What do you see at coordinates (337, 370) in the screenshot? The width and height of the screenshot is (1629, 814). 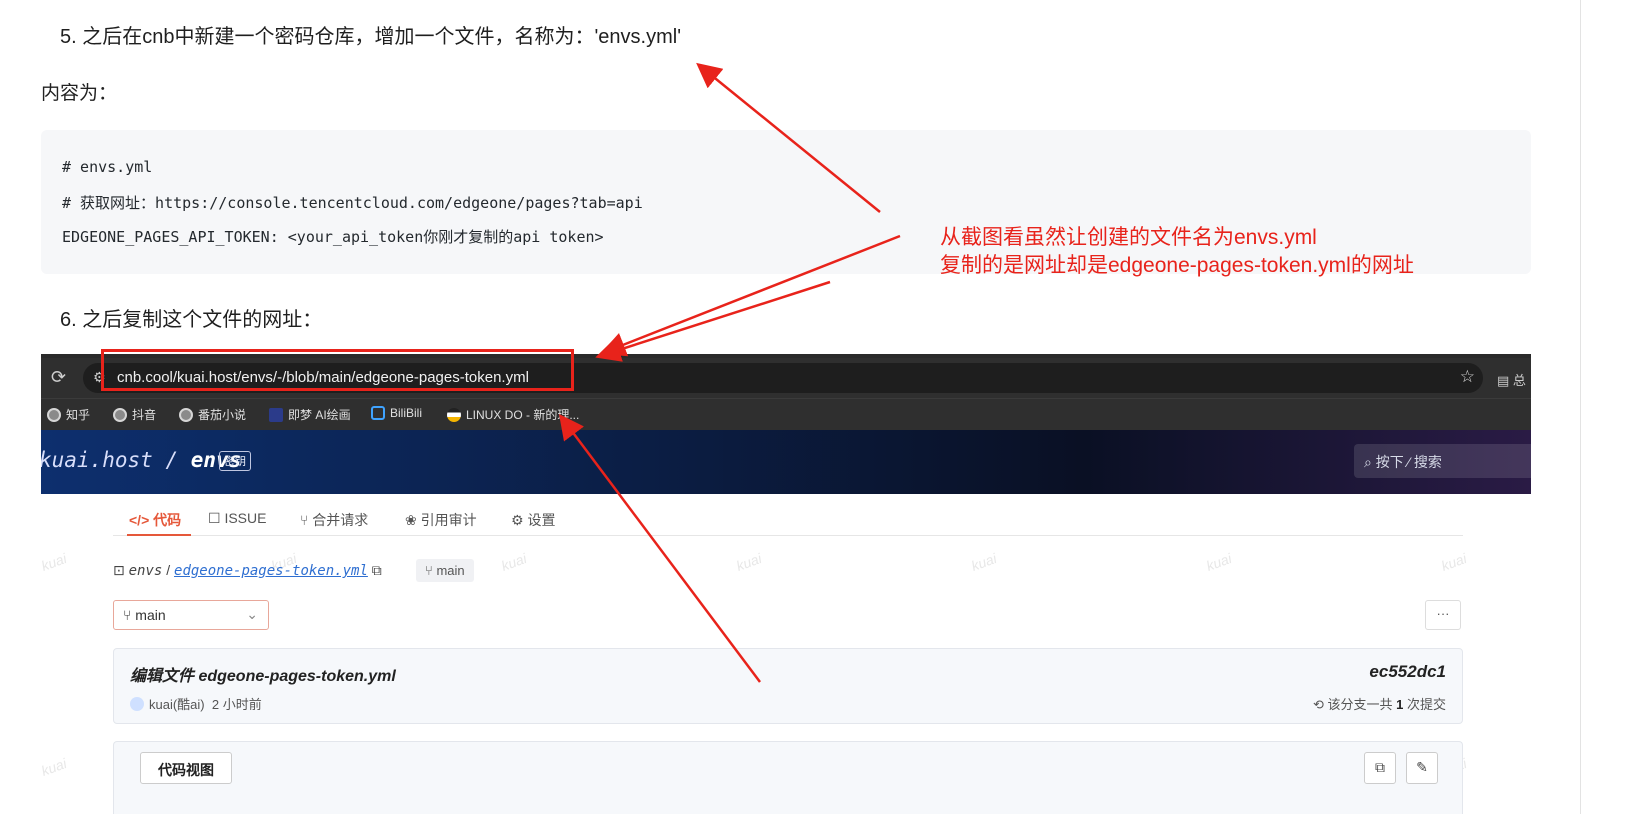 I see `url-highlight-box` at bounding box center [337, 370].